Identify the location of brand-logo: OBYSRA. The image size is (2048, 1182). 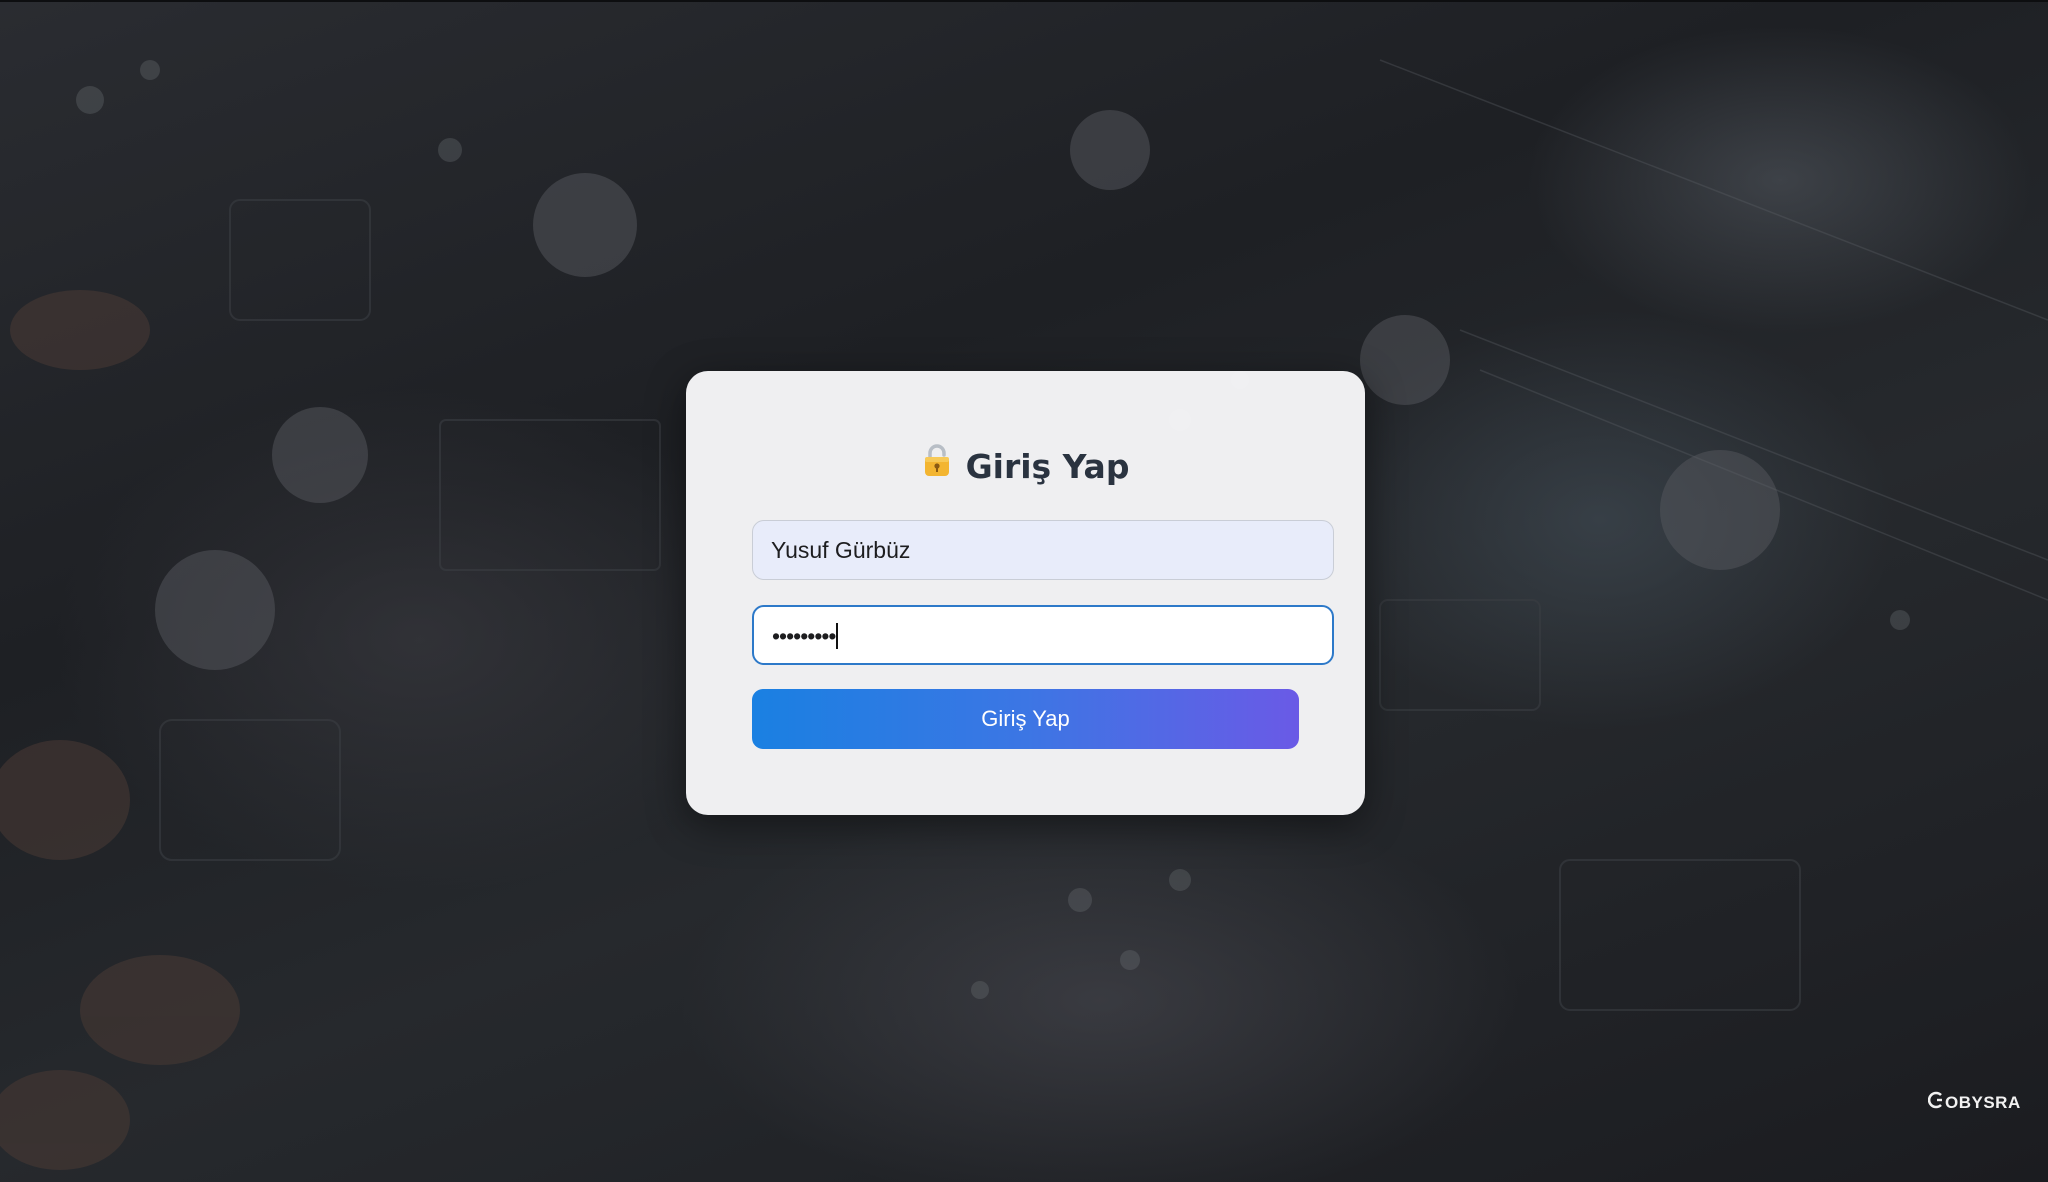
(1974, 1103).